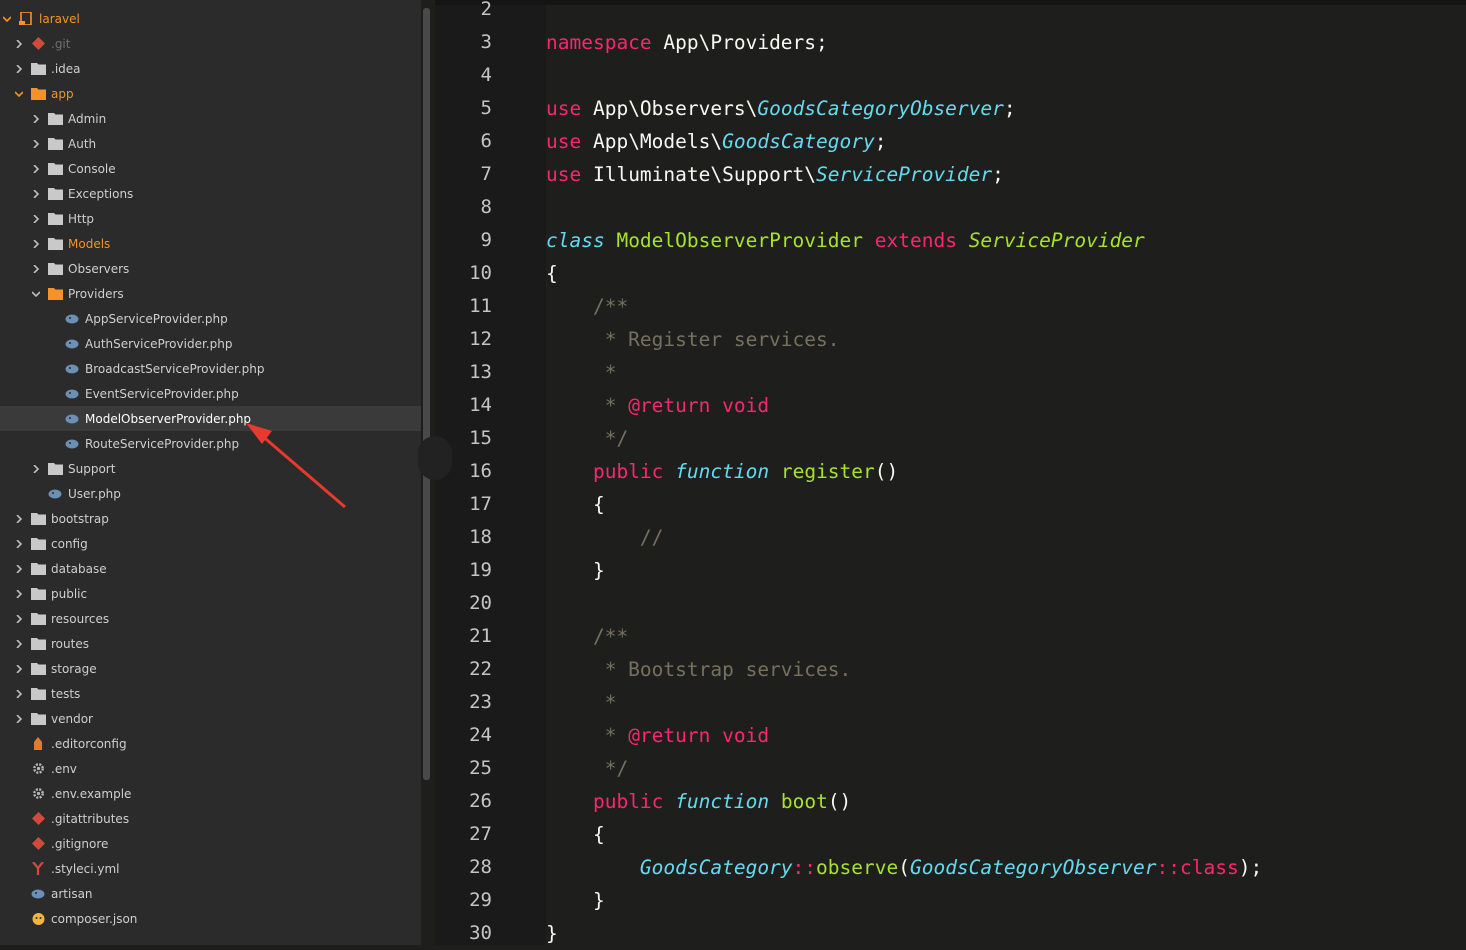  I want to click on tree-item-storage: storage, so click(210, 668).